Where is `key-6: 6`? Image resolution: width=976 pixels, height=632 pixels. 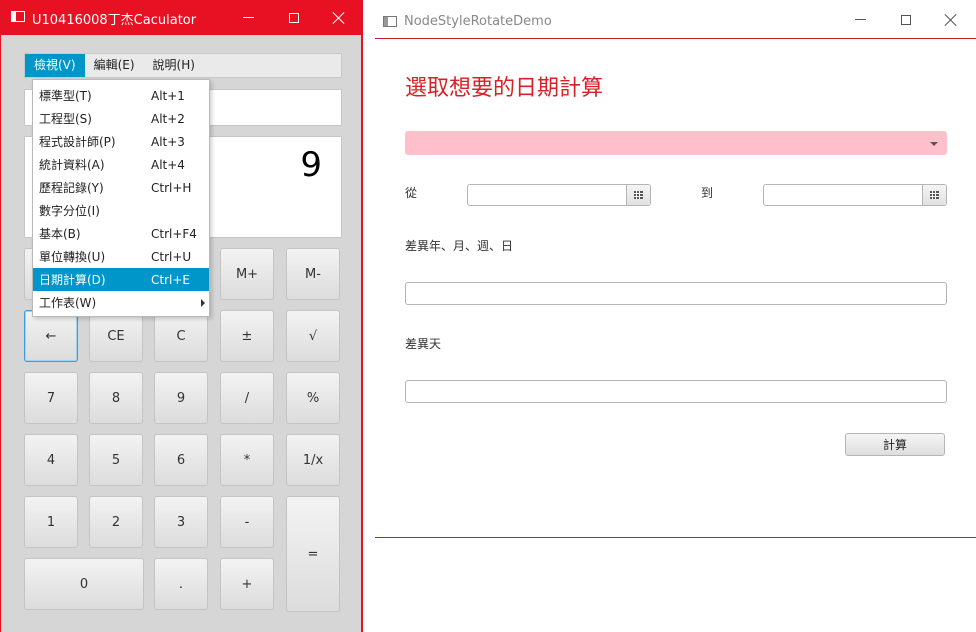 key-6: 6 is located at coordinates (181, 460).